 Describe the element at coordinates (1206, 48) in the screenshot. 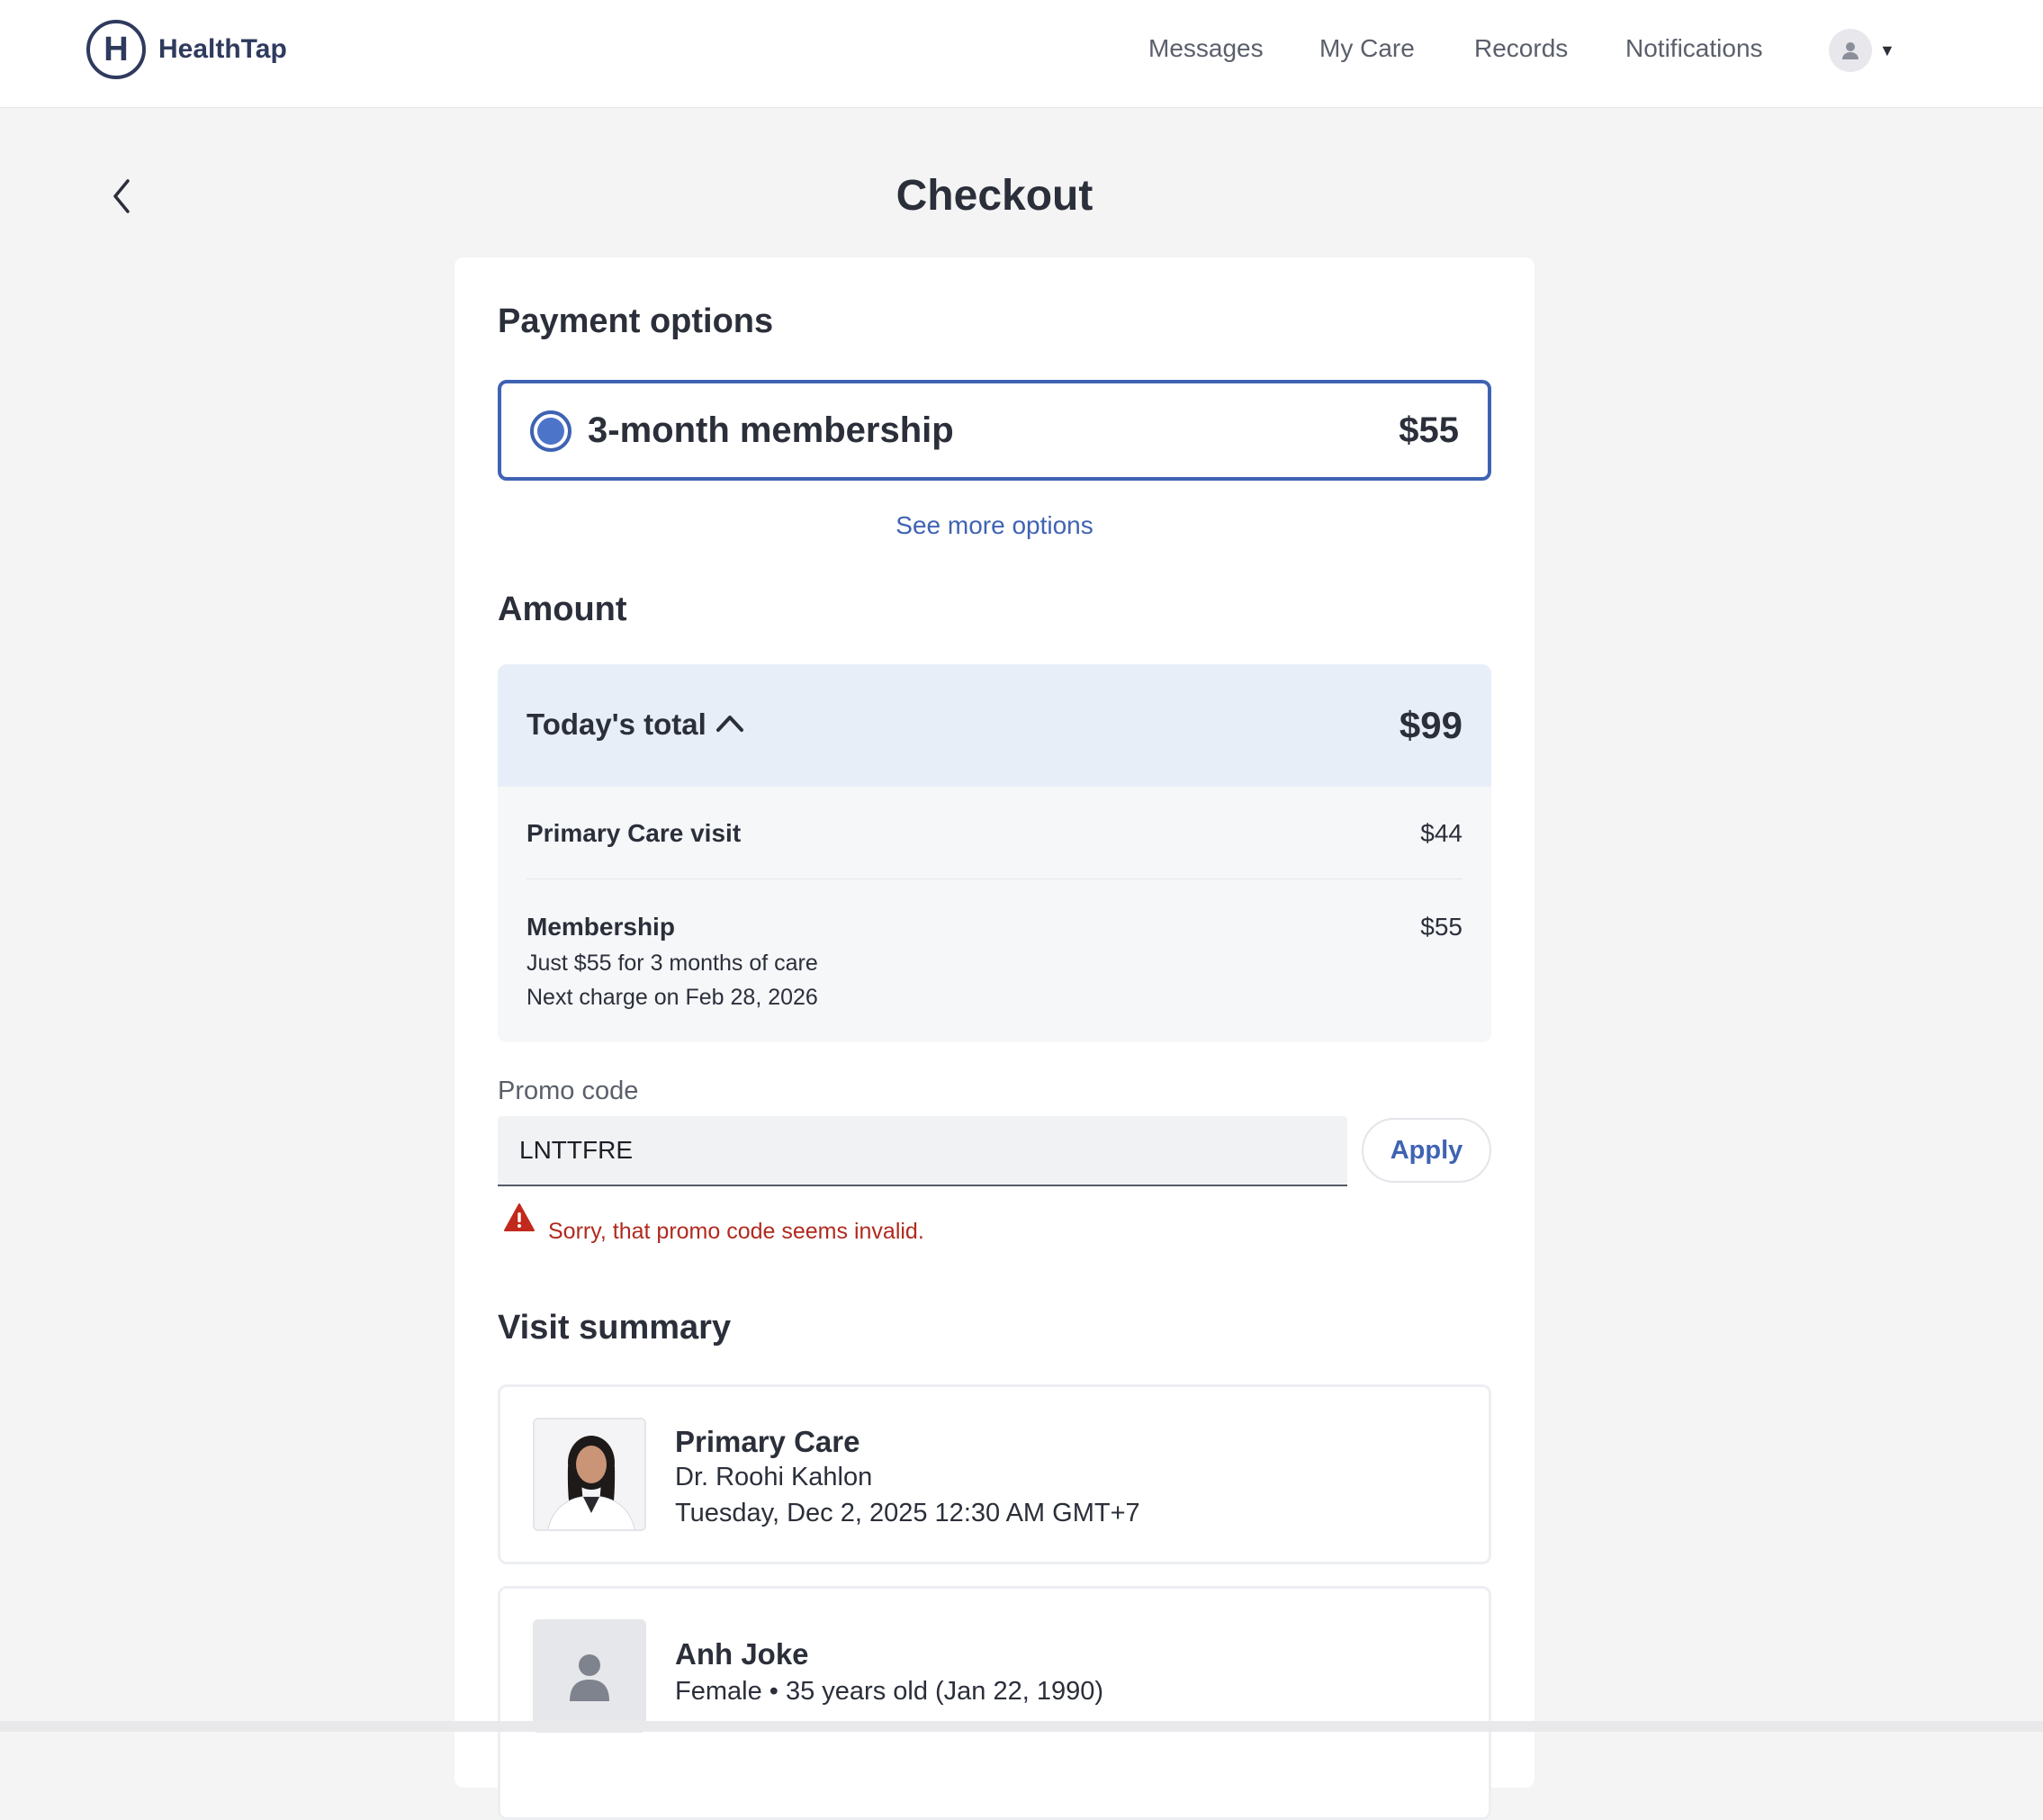

I see `nav-messages: Messages` at that location.